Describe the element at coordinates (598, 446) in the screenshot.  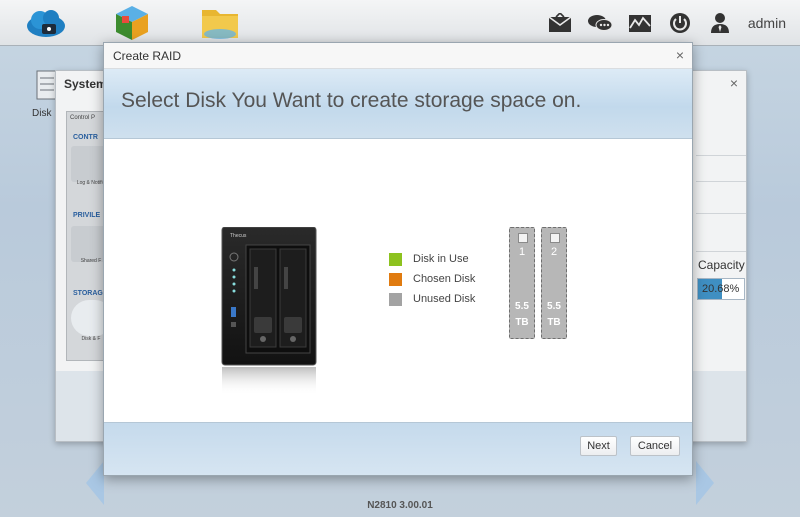
I see `next-button: Next` at that location.